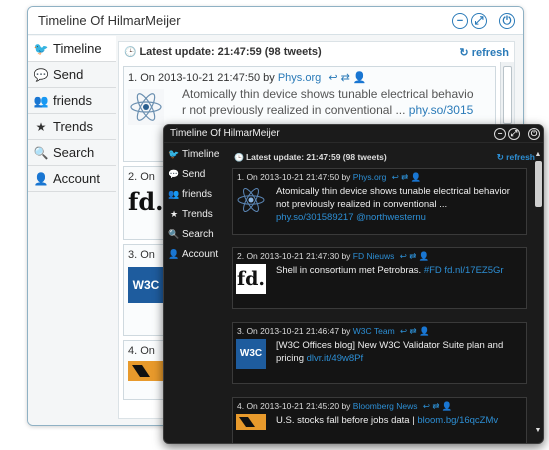  Describe the element at coordinates (538, 296) in the screenshot. I see `dark-scrollbar: ▲ ▼` at that location.